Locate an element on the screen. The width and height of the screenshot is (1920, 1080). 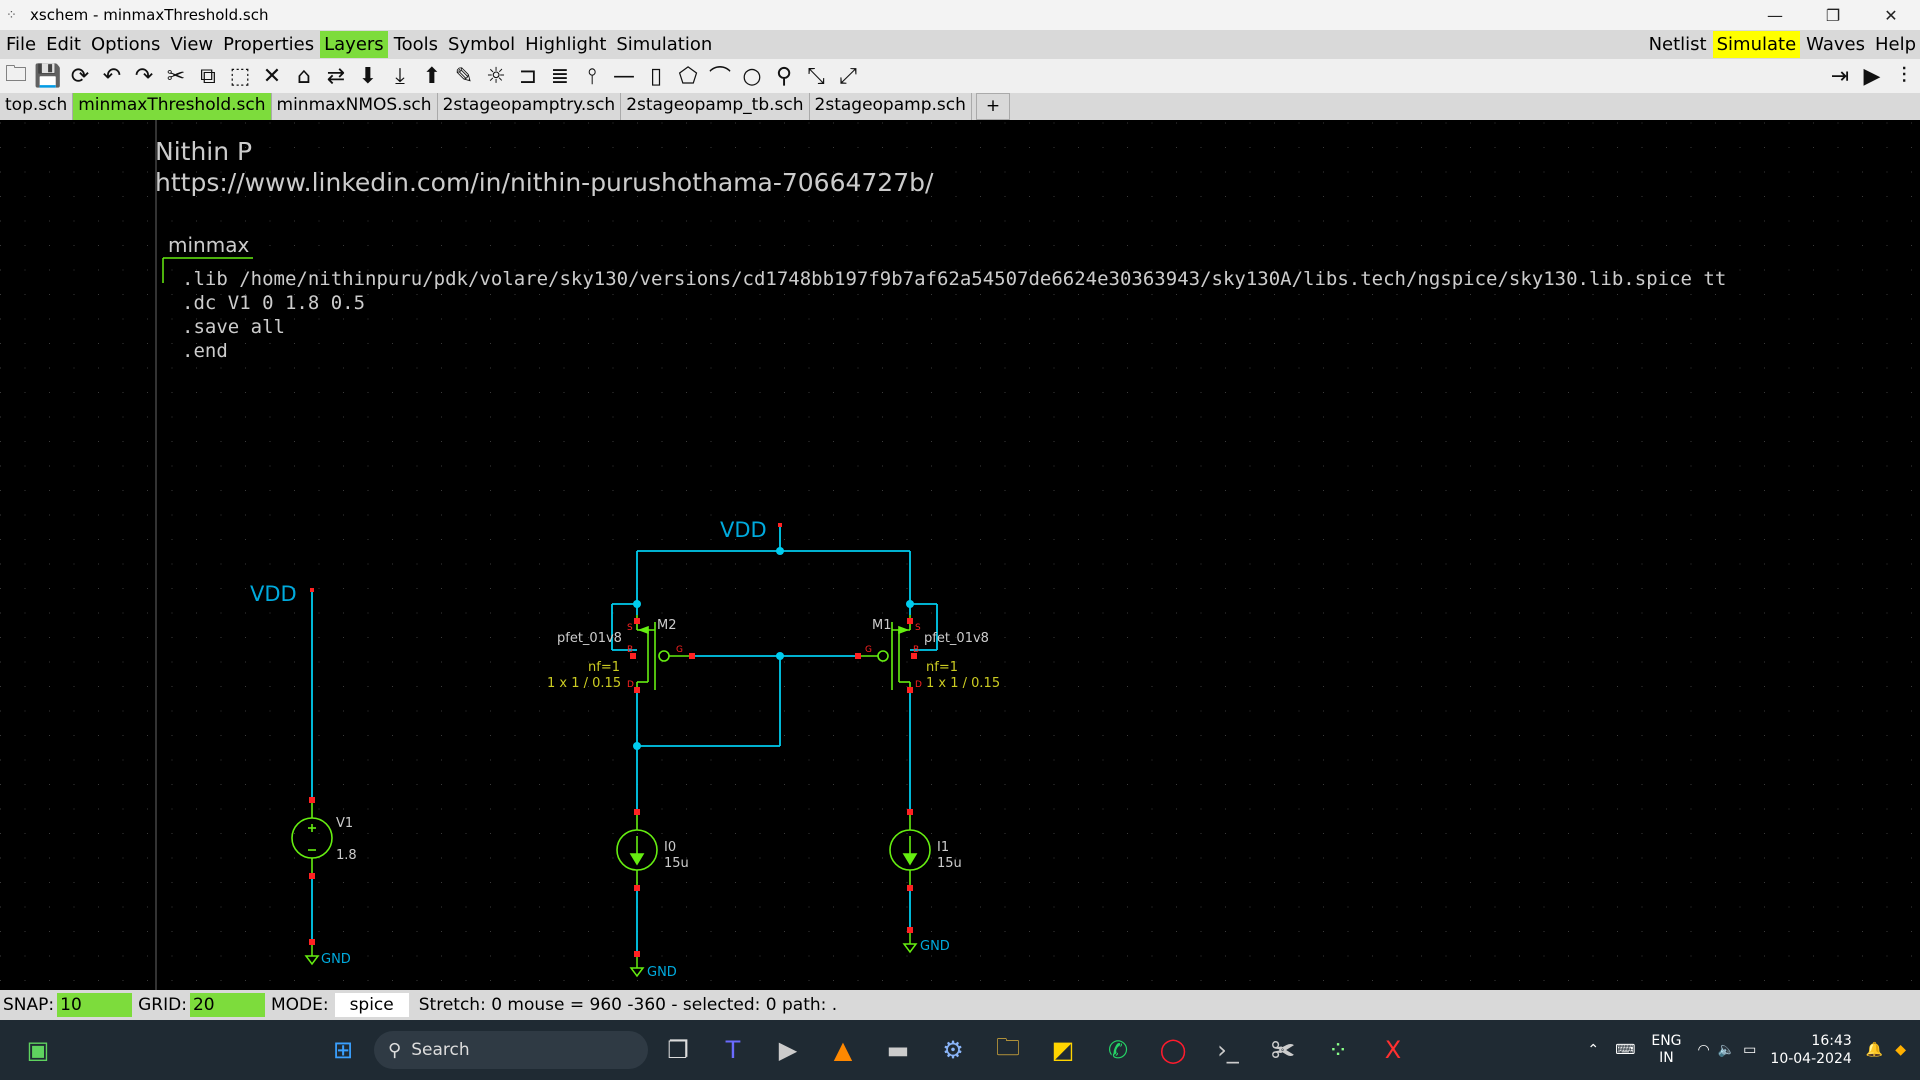
gnd-label: GND is located at coordinates (336, 959).